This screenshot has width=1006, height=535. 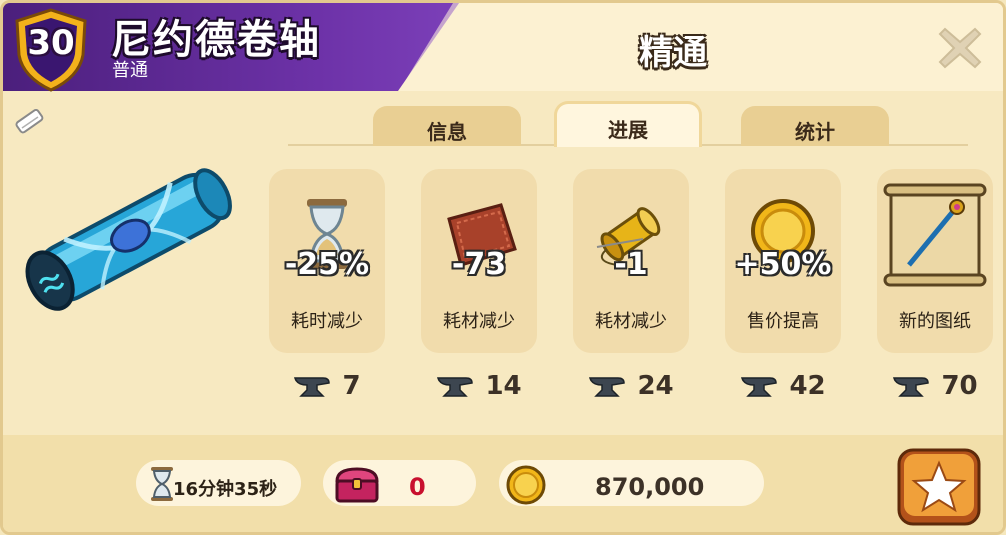 What do you see at coordinates (960, 48) in the screenshot?
I see `close-icon` at bounding box center [960, 48].